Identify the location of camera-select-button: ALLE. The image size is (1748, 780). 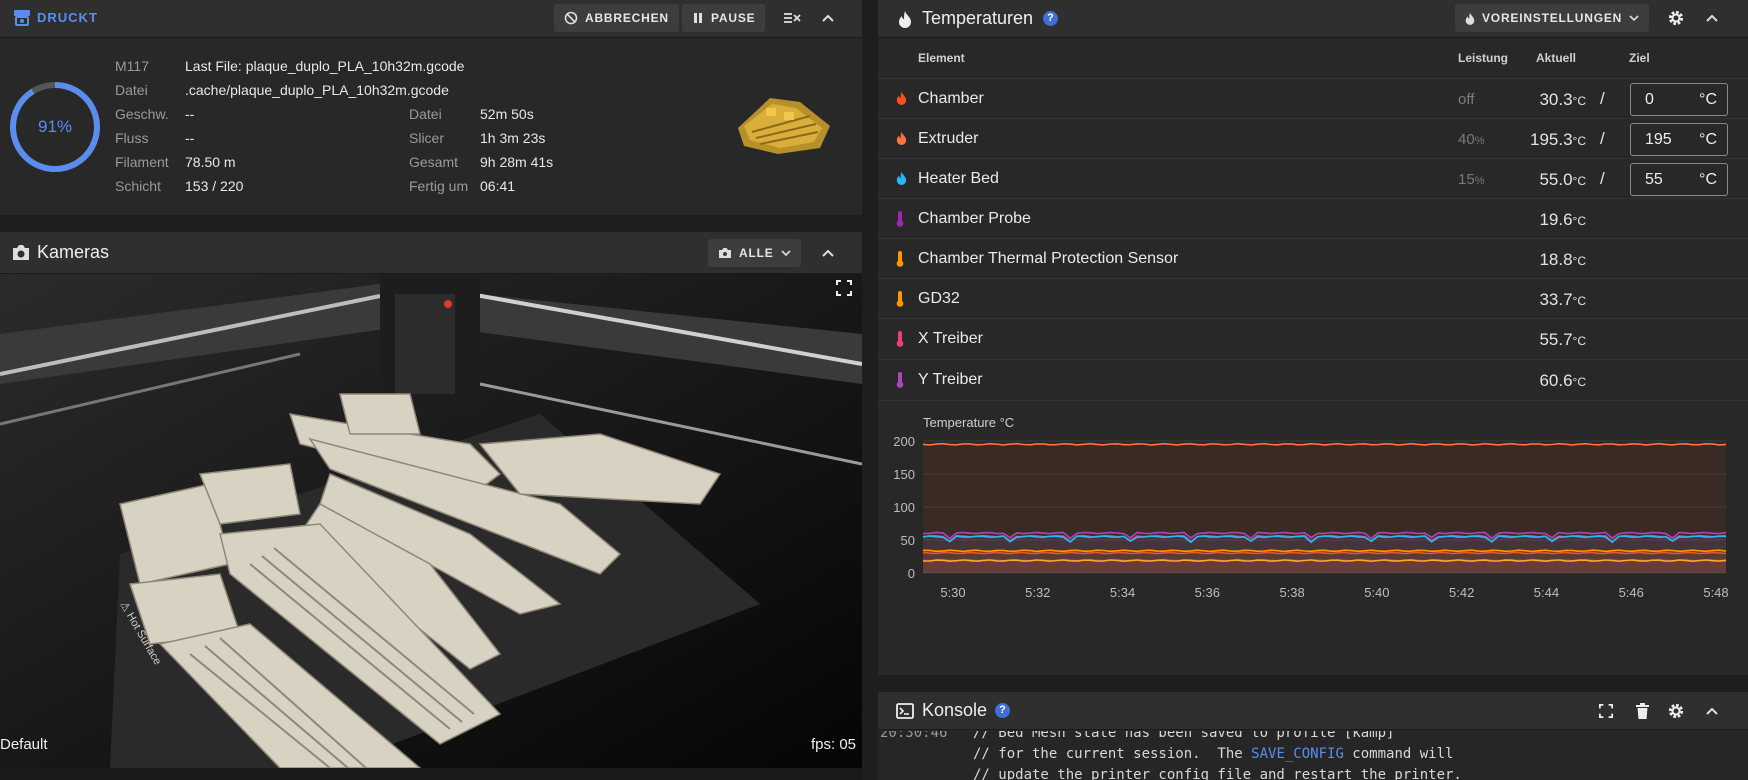
(754, 253).